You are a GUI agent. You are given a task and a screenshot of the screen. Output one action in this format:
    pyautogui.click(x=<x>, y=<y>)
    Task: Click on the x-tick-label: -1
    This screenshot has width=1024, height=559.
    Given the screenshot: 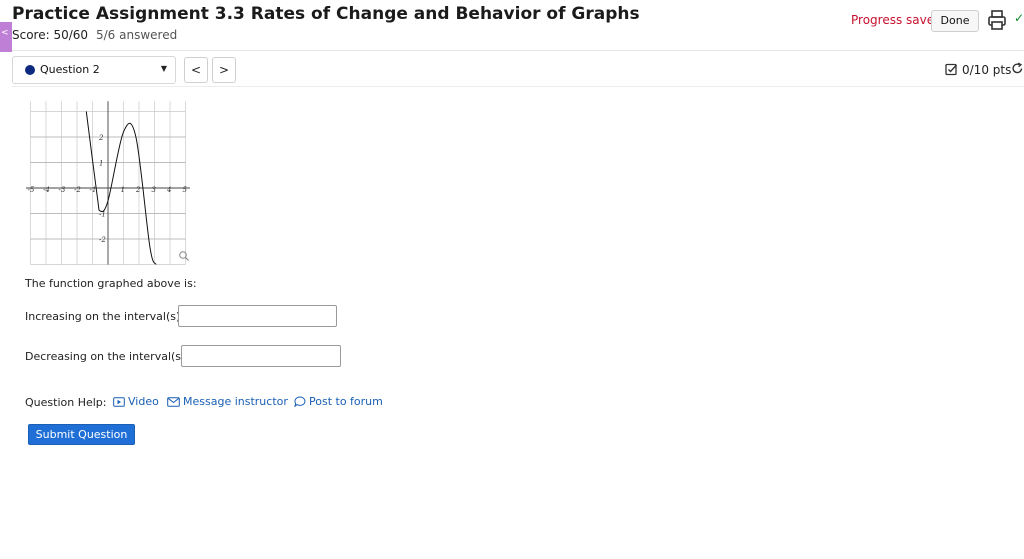 What is the action you would take?
    pyautogui.click(x=93, y=190)
    